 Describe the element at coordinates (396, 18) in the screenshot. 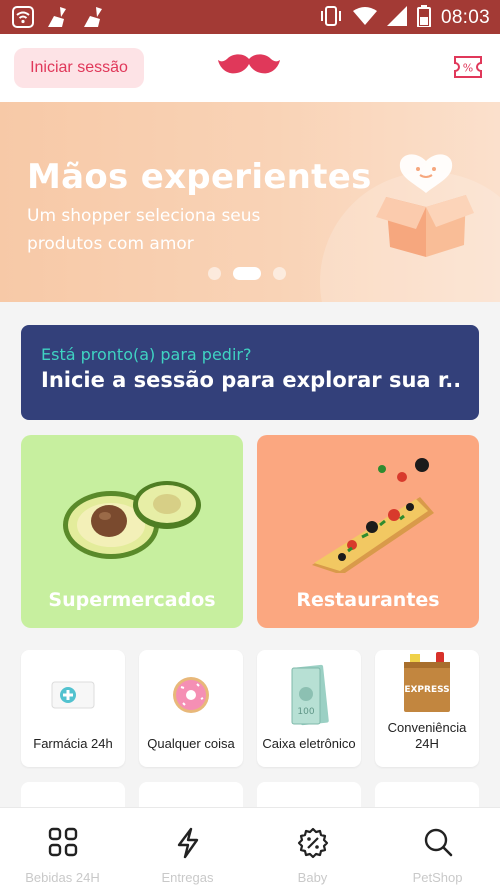

I see `signal-icon` at that location.